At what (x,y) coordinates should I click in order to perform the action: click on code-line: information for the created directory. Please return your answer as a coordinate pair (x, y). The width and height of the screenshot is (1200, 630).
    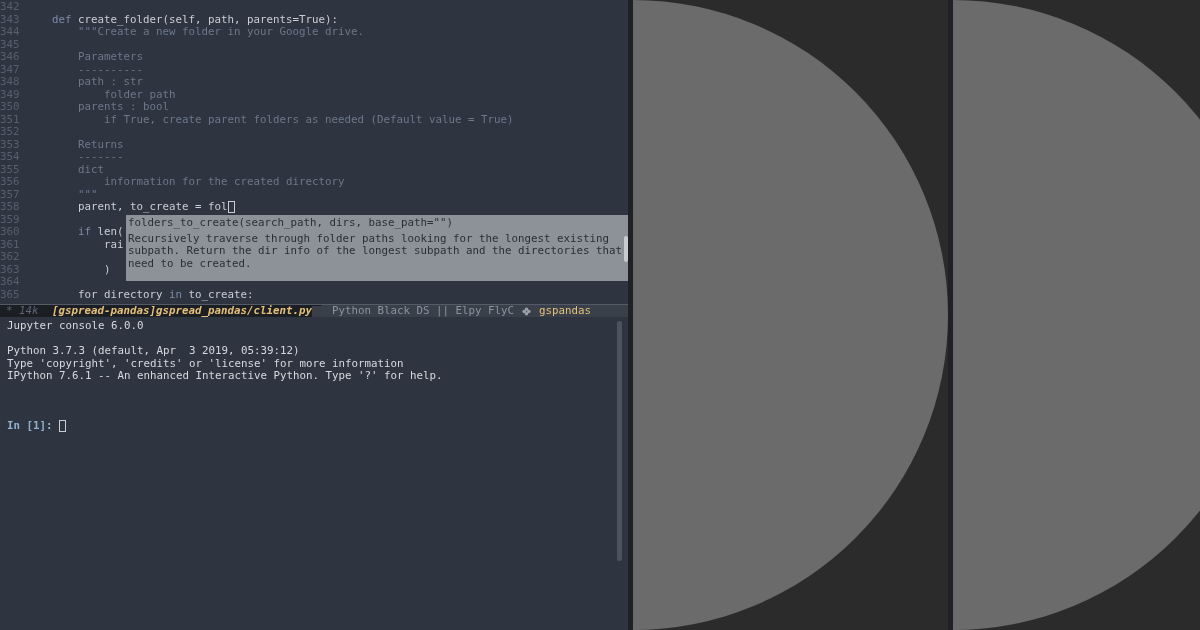
    Looking at the image, I should click on (224, 182).